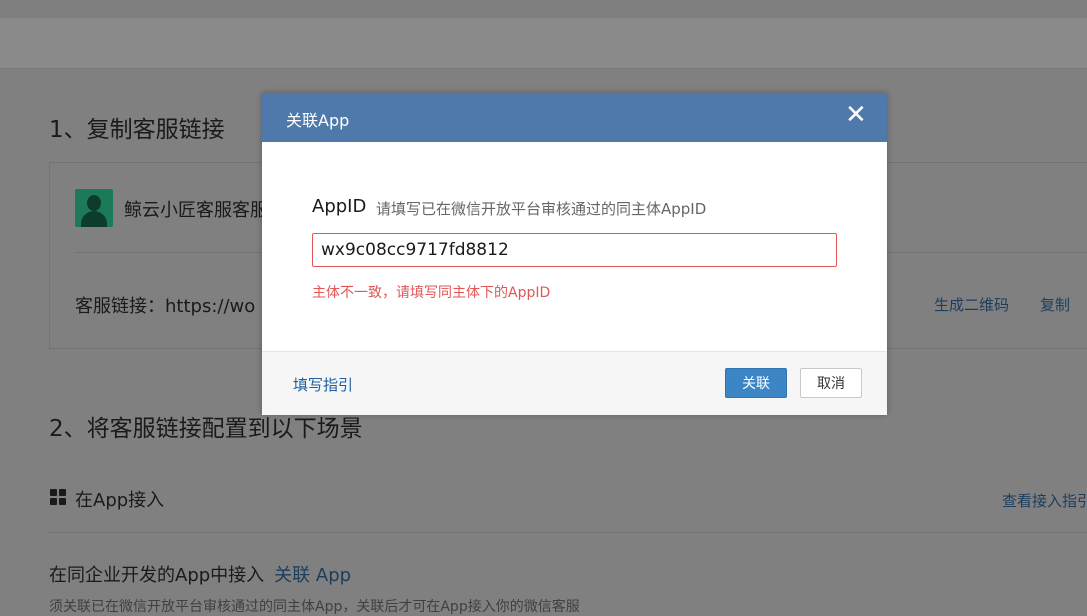 Image resolution: width=1087 pixels, height=616 pixels. Describe the element at coordinates (574, 250) in the screenshot. I see `appid-input` at that location.